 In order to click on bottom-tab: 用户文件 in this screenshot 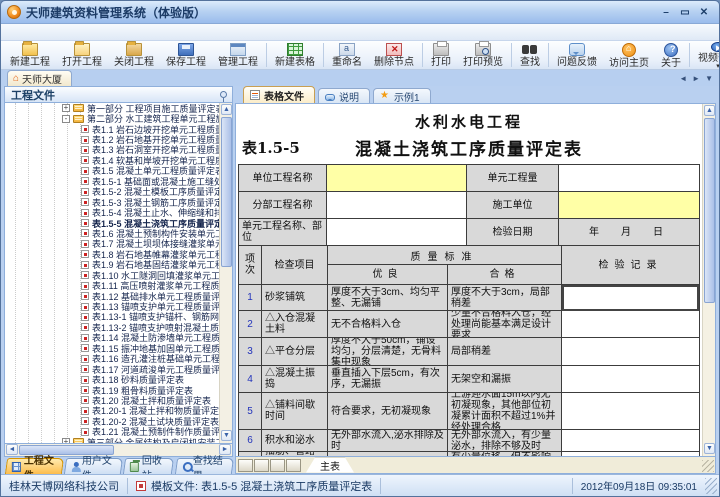, I will do `click(94, 469)`.